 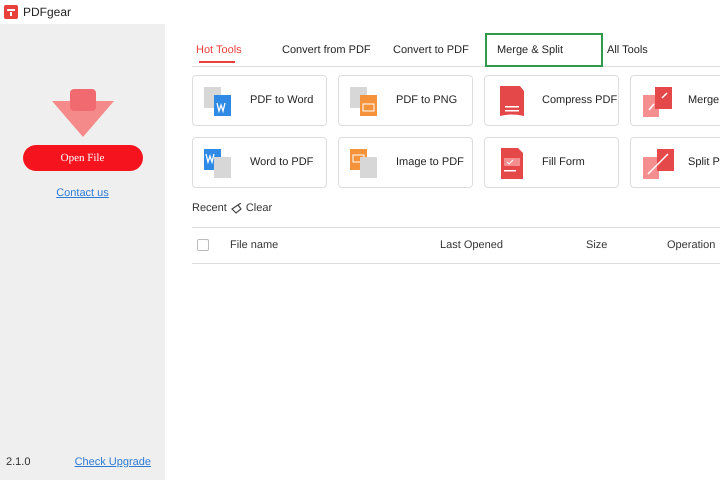 I want to click on download-arrow-icon, so click(x=83, y=113).